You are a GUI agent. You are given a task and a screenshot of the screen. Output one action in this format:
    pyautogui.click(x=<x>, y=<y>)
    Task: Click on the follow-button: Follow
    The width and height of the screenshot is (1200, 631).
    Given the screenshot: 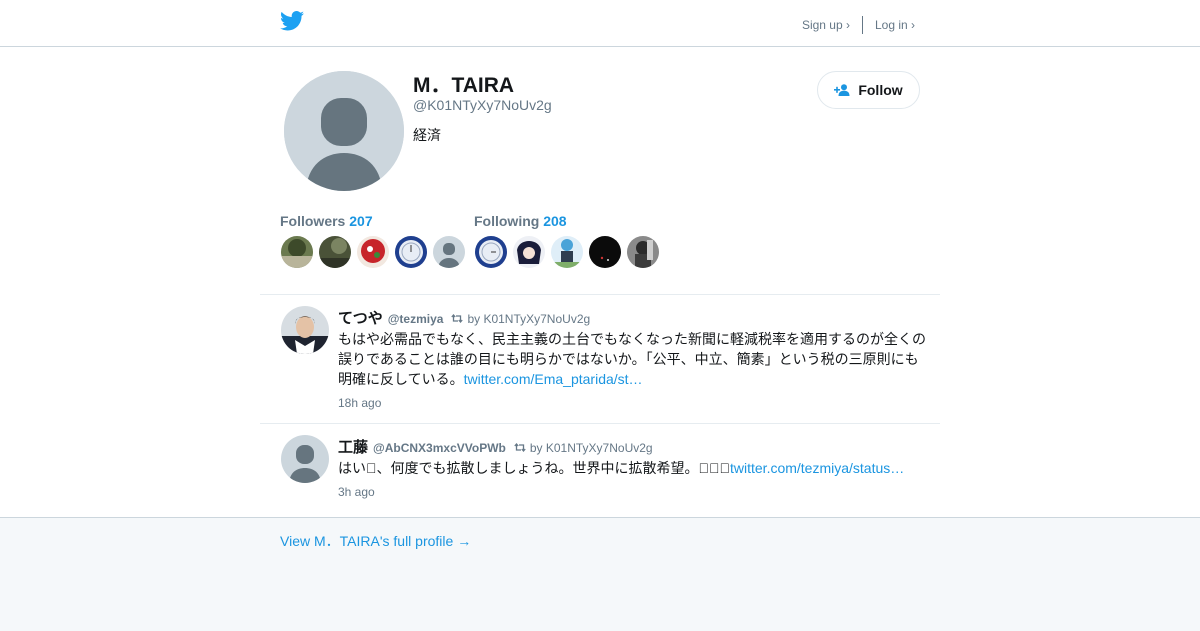 What is the action you would take?
    pyautogui.click(x=868, y=90)
    